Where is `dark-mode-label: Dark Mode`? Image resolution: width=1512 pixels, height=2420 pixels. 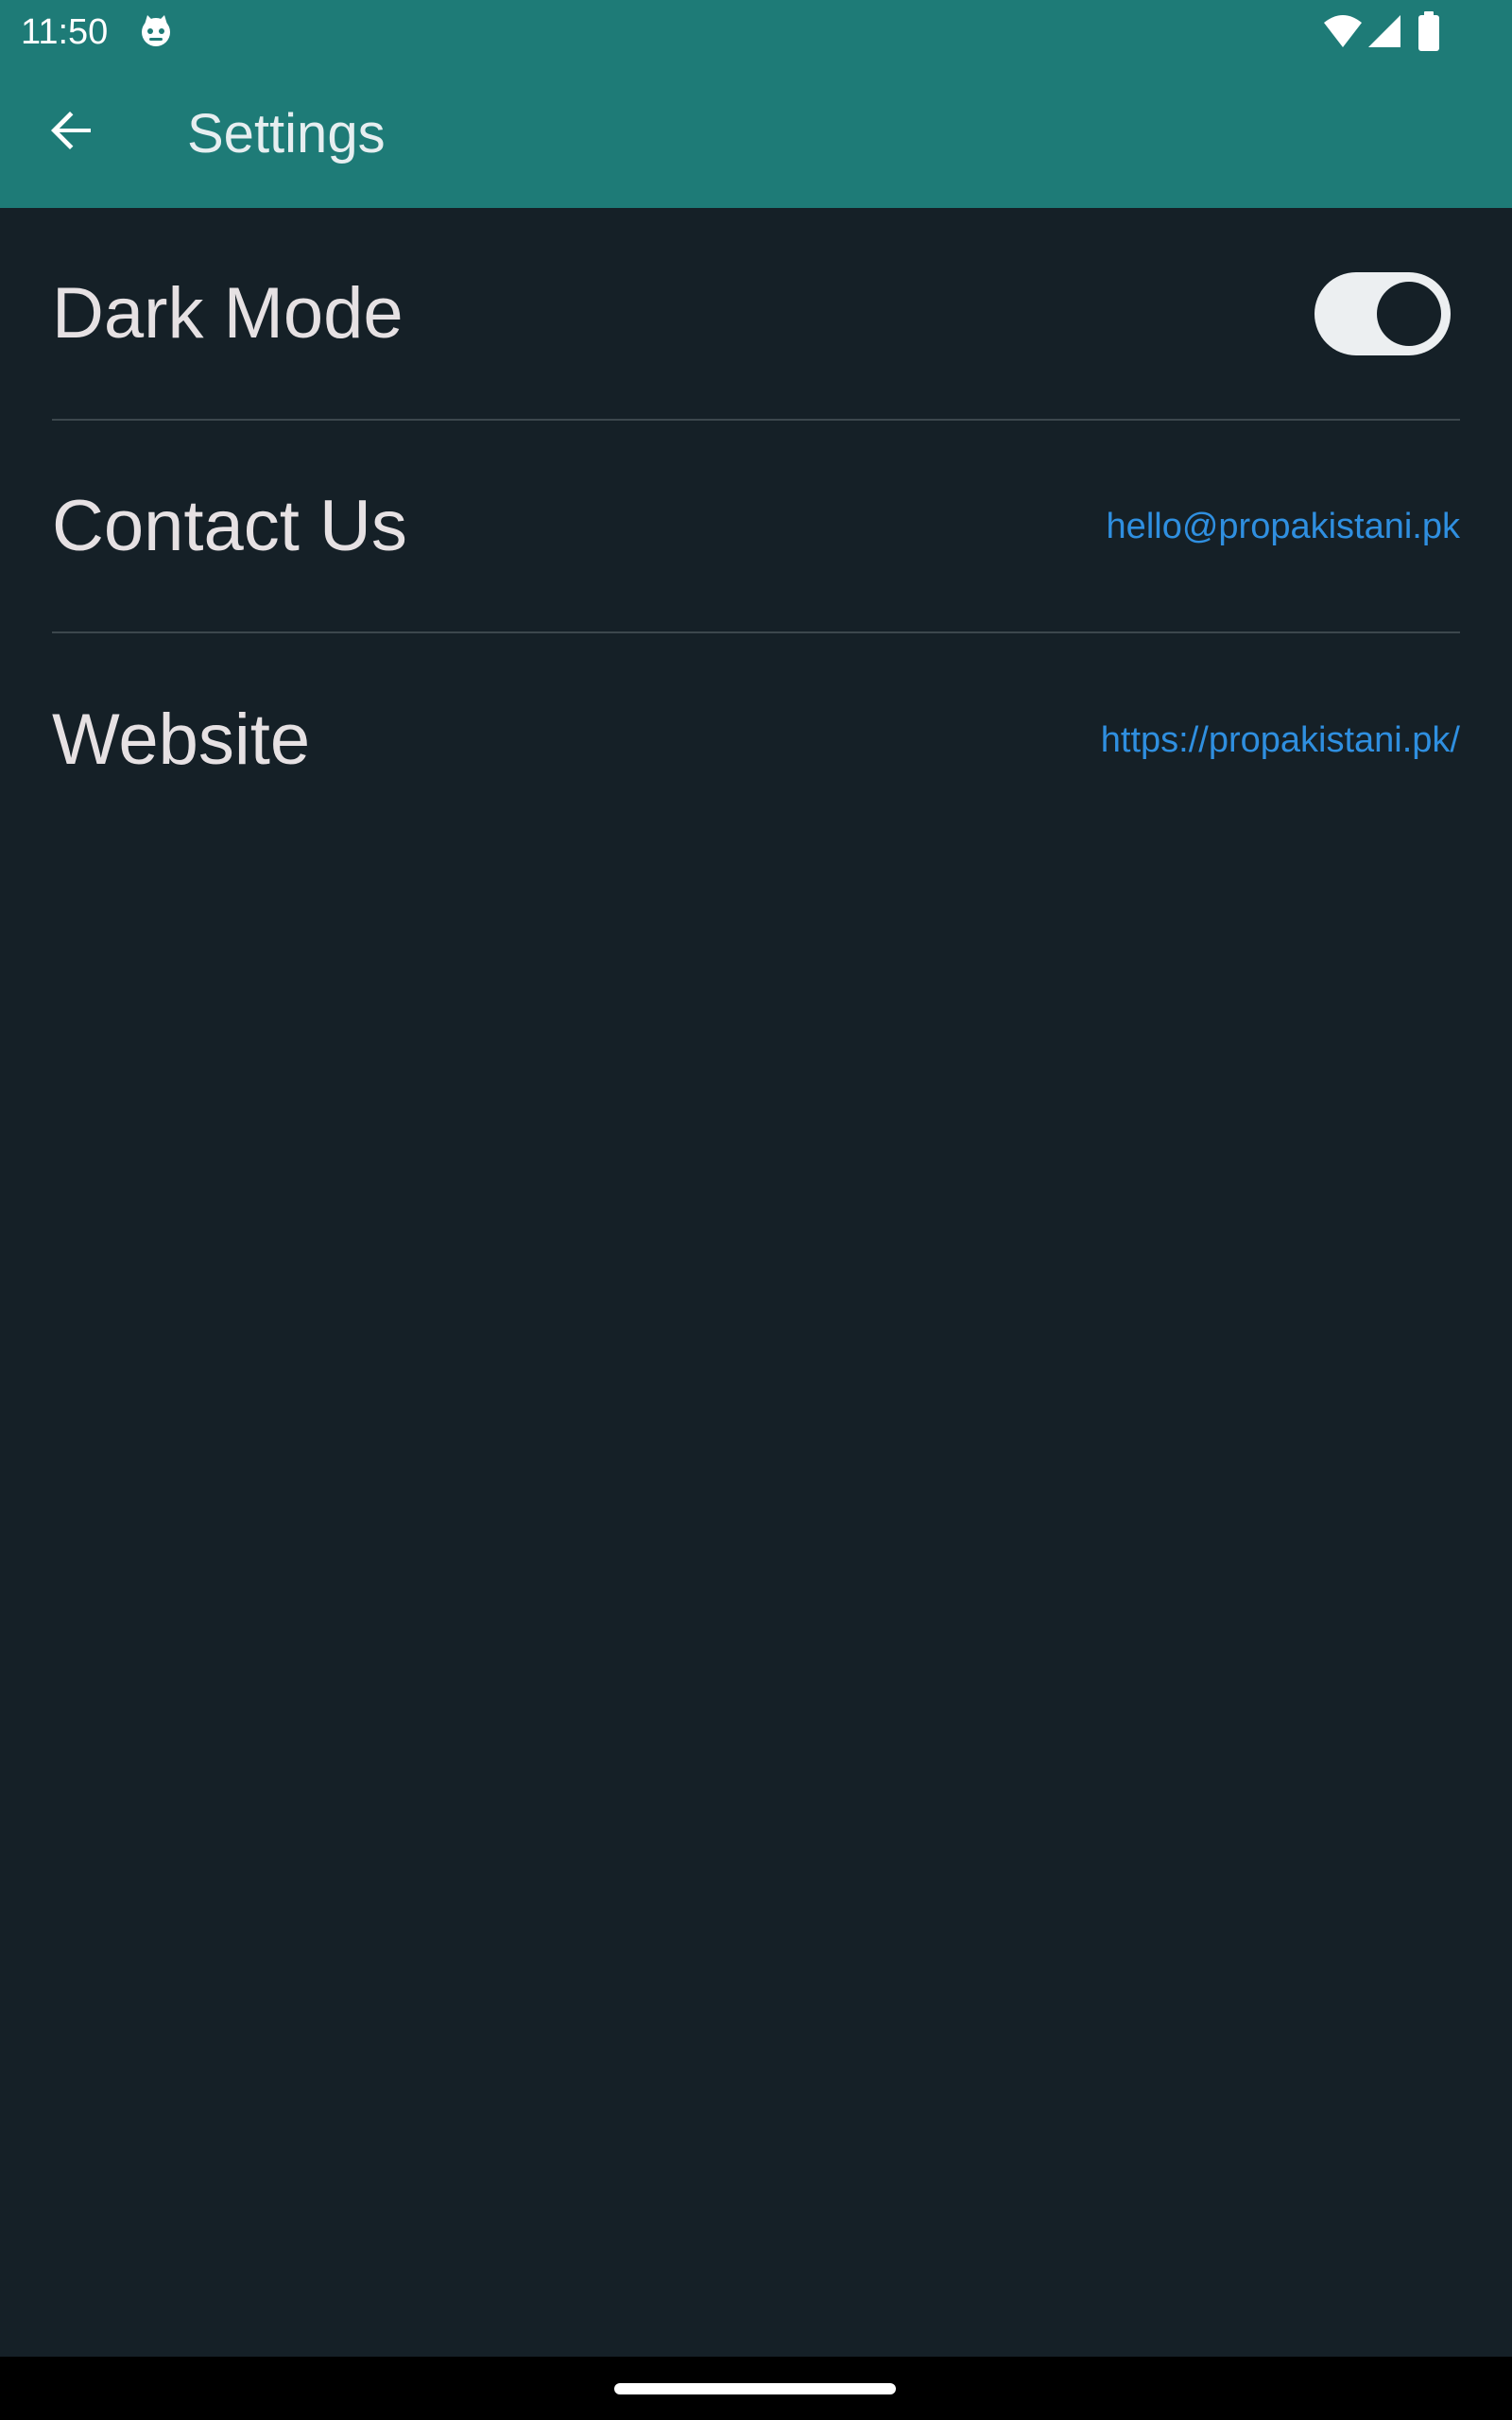
dark-mode-label: Dark Mode is located at coordinates (228, 313).